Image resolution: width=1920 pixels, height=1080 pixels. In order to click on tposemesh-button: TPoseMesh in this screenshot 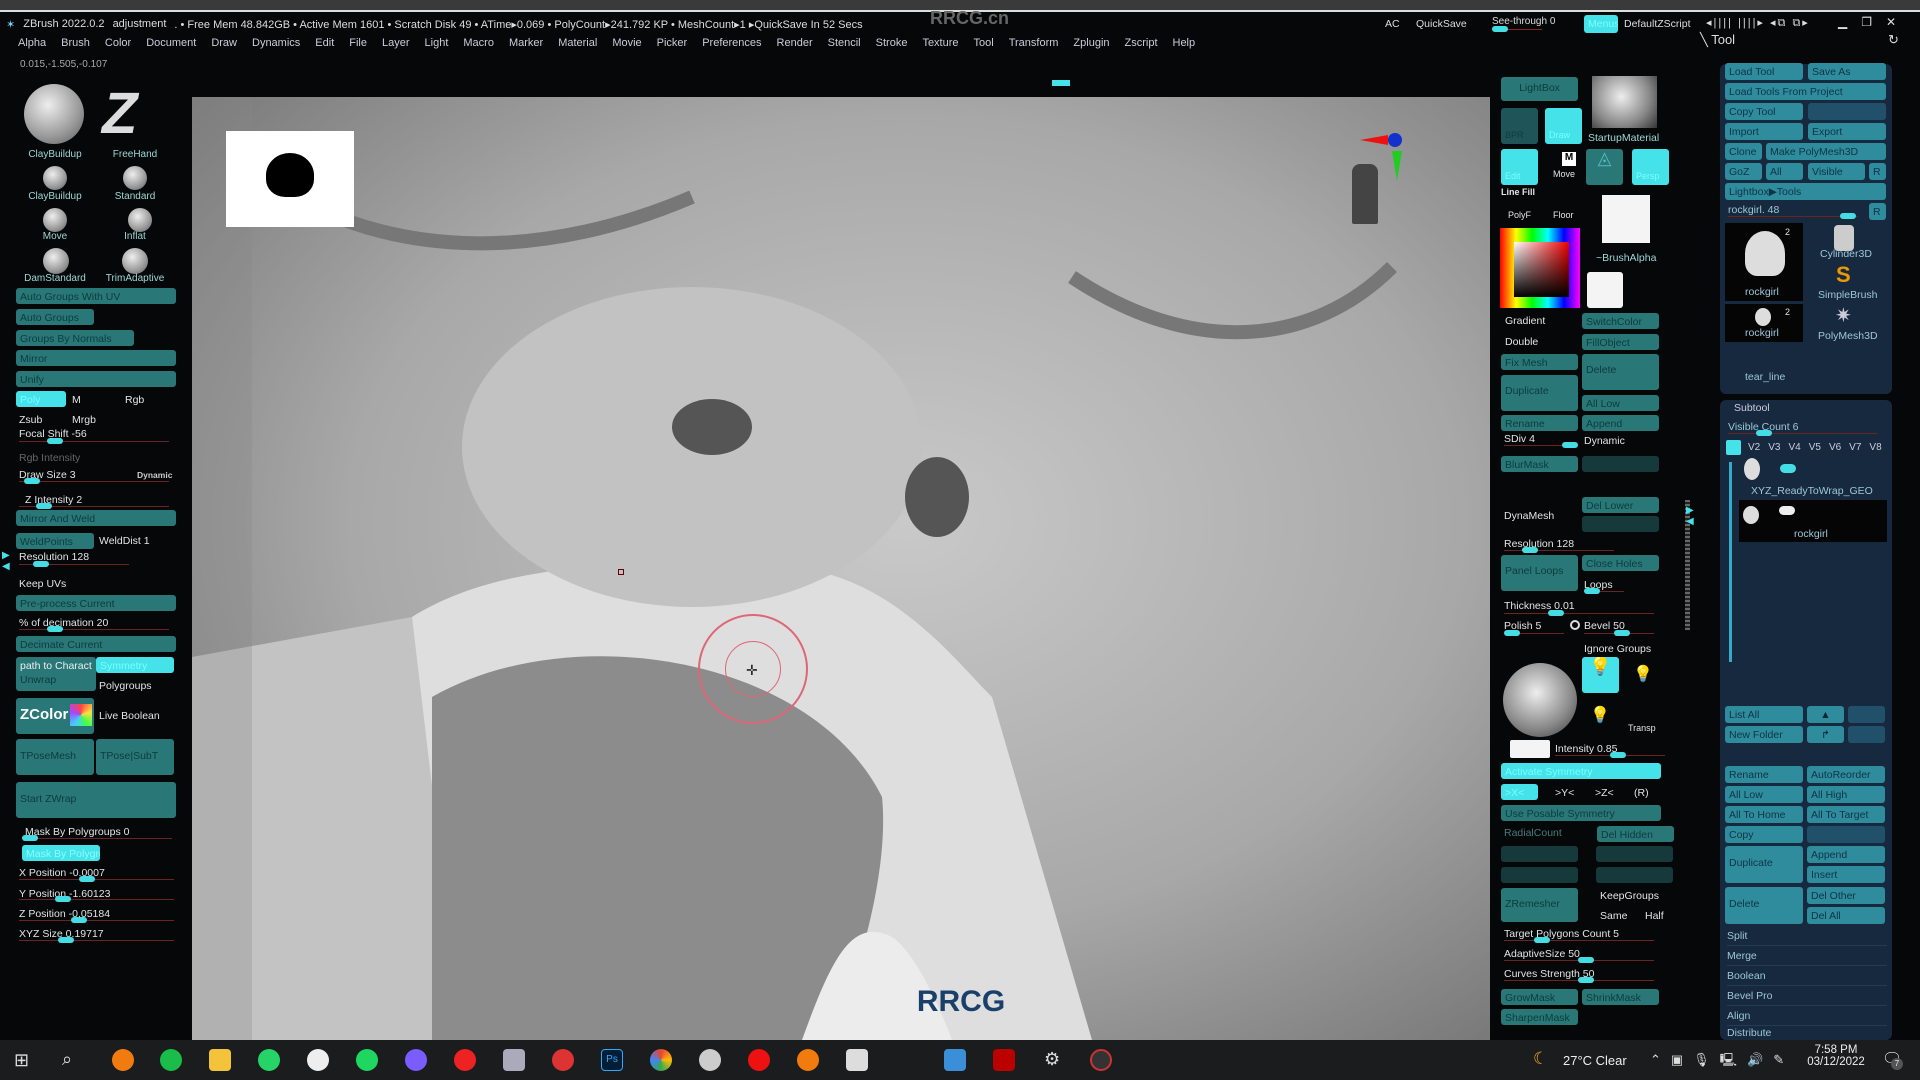, I will do `click(55, 757)`.